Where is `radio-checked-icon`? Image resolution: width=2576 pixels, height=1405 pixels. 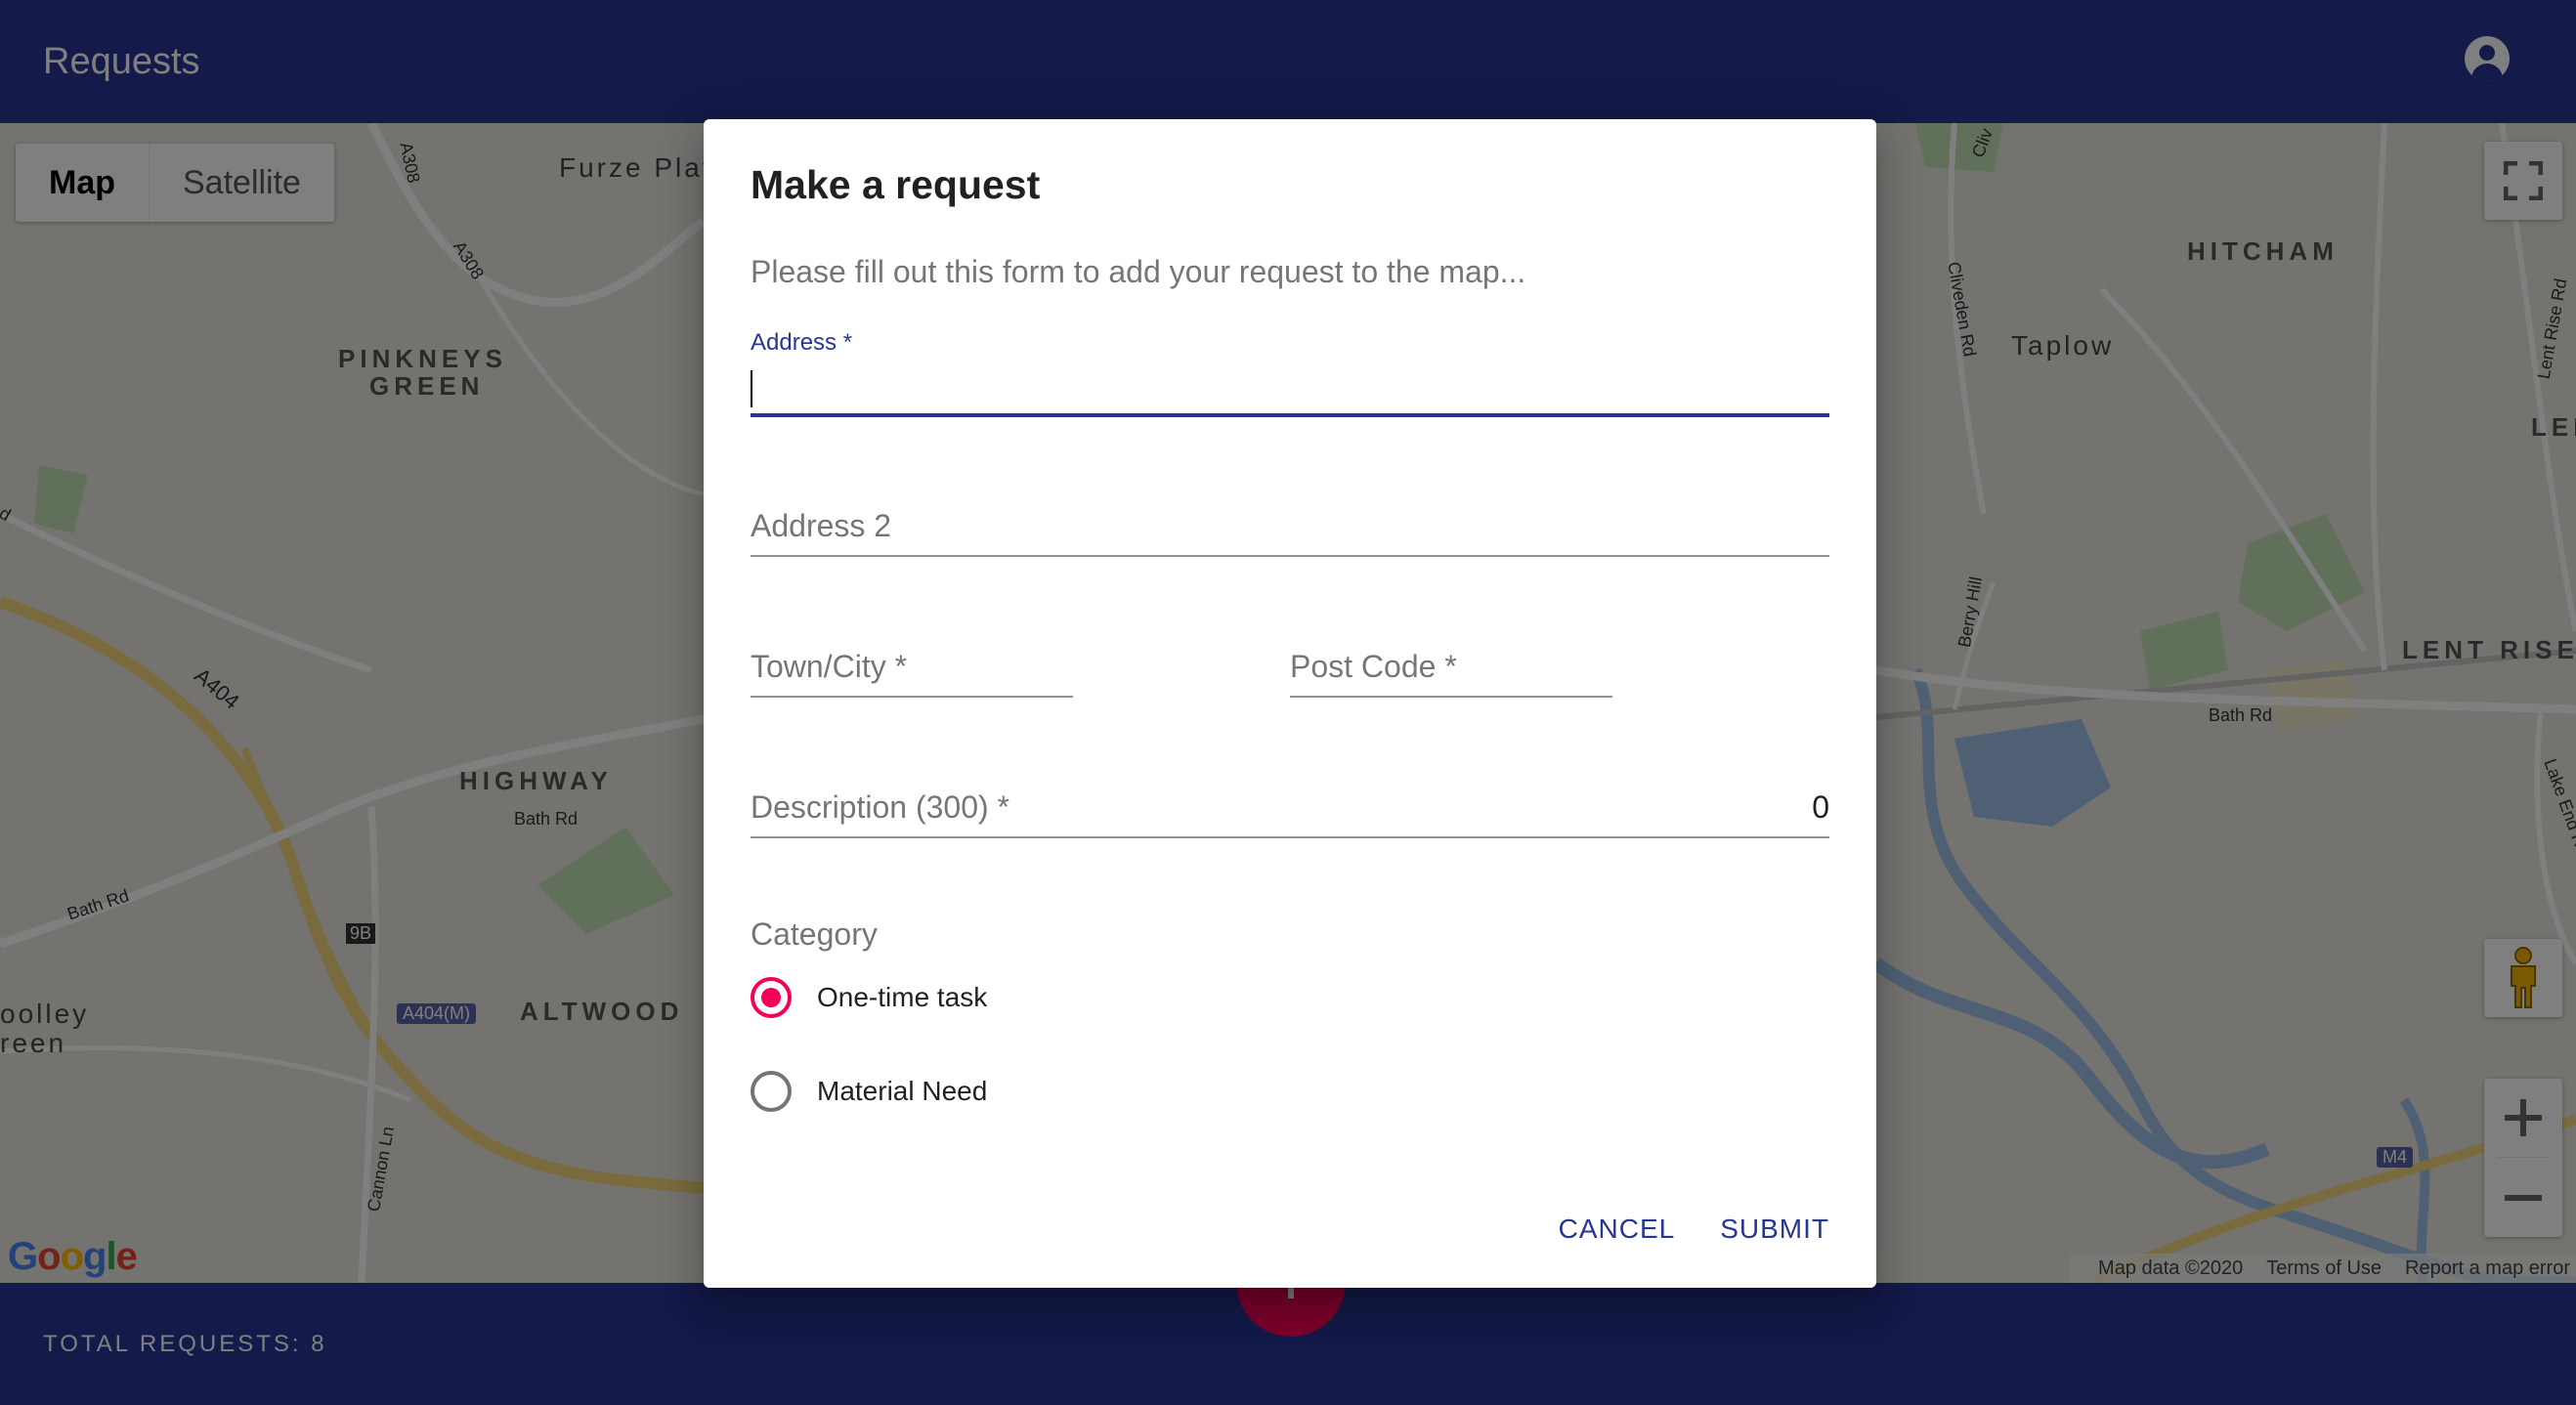
radio-checked-icon is located at coordinates (771, 997).